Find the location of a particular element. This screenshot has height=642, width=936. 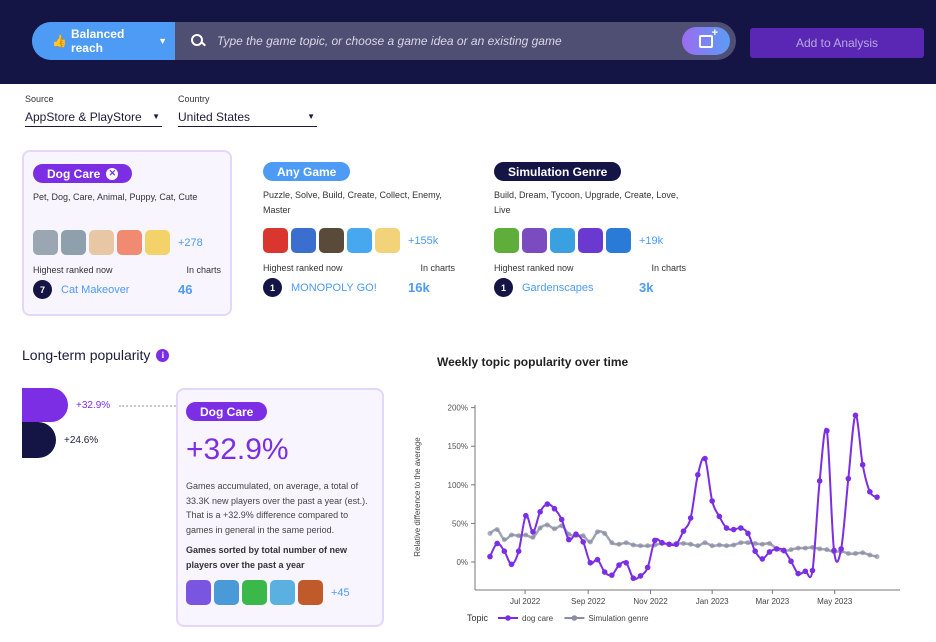

topic-chip: Simulation Genre is located at coordinates (558, 171).